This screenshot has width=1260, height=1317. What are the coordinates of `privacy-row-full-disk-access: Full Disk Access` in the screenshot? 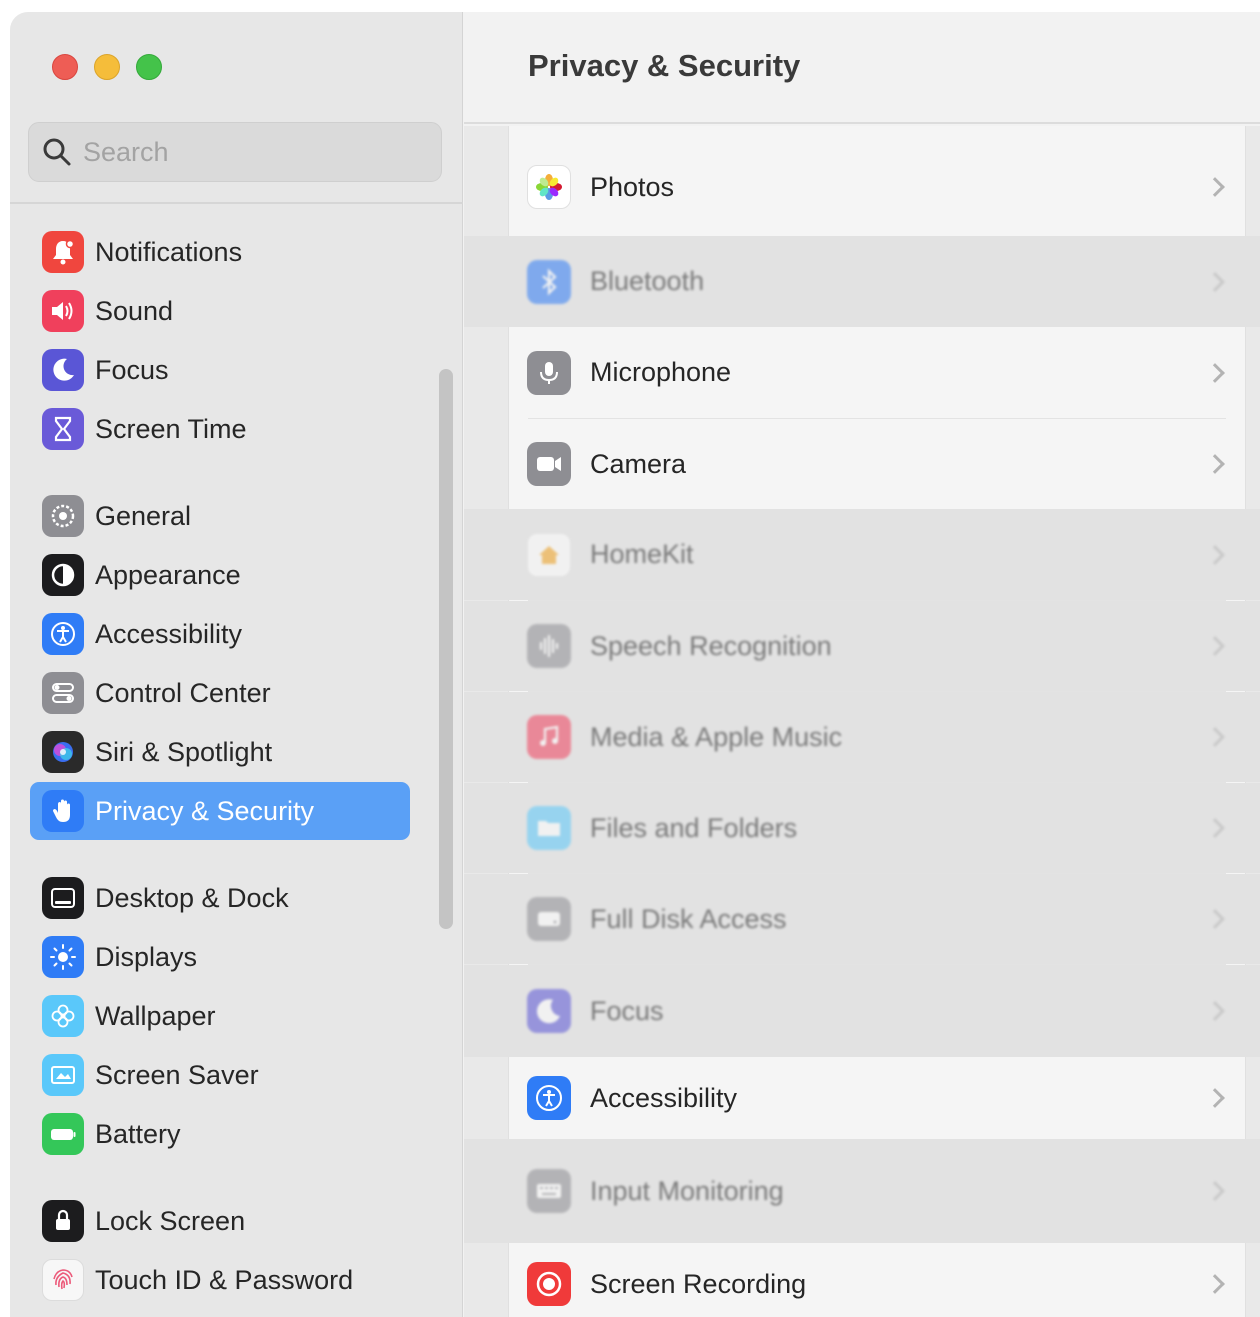 It's located at (862, 919).